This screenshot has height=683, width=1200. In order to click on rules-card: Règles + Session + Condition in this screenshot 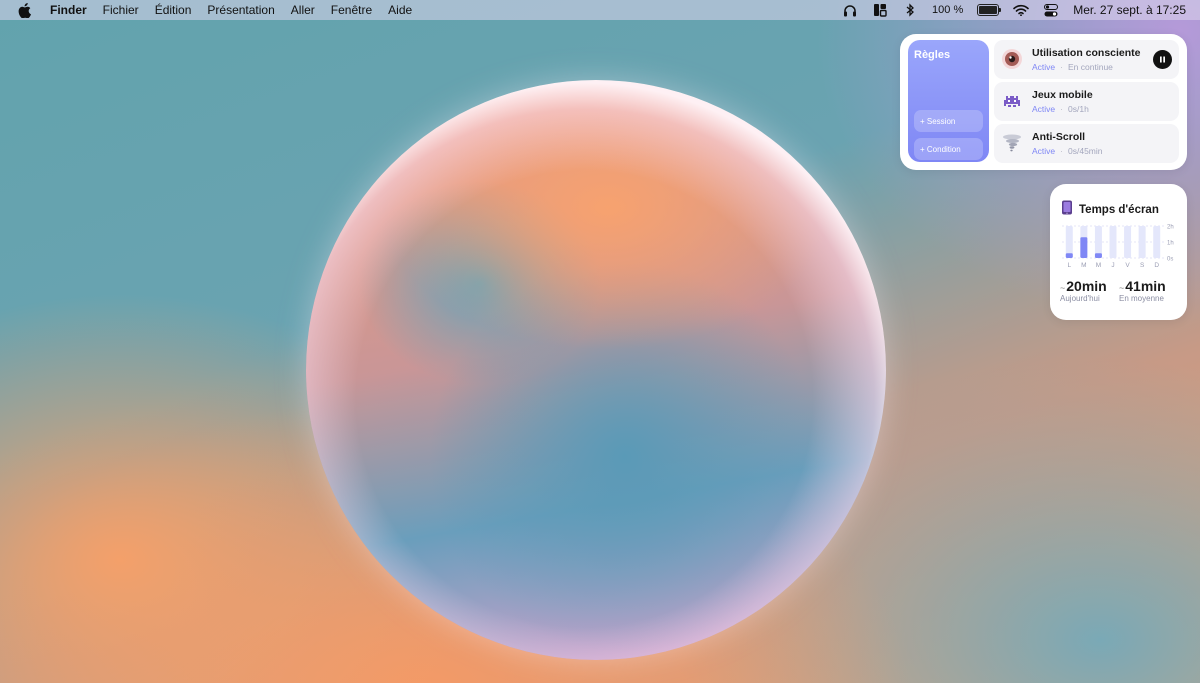, I will do `click(948, 101)`.